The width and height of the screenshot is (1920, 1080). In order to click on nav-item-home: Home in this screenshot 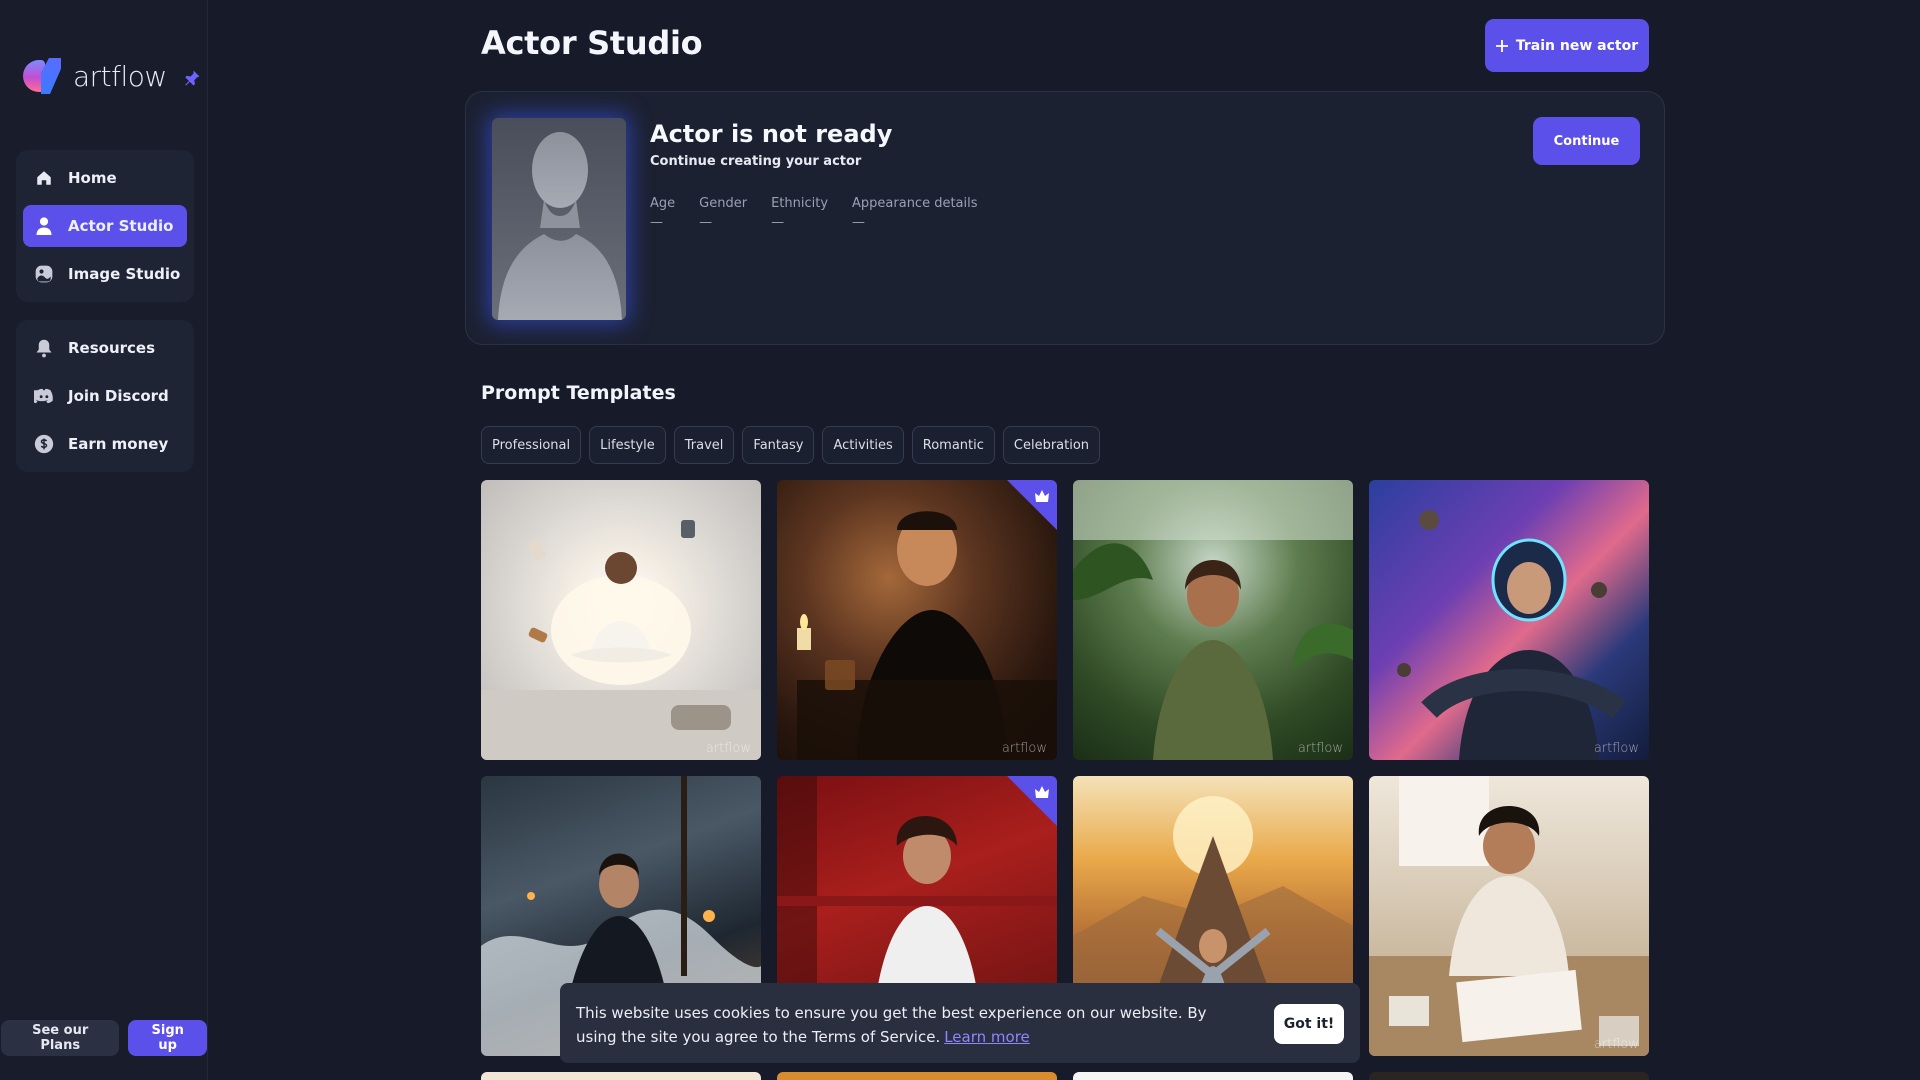, I will do `click(105, 178)`.